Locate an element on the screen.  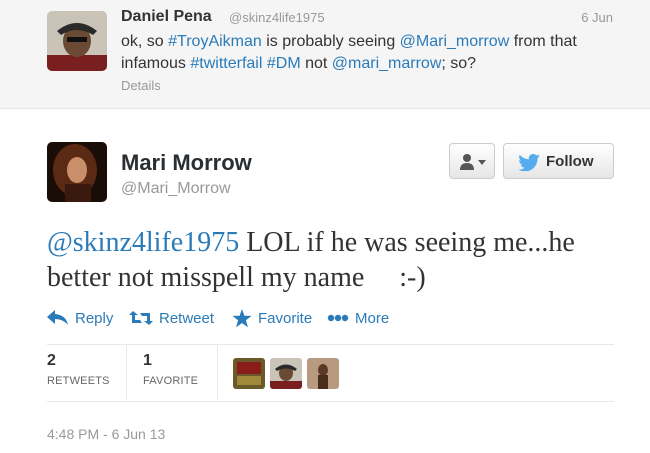
favorite-label: Favorite is located at coordinates (285, 318).